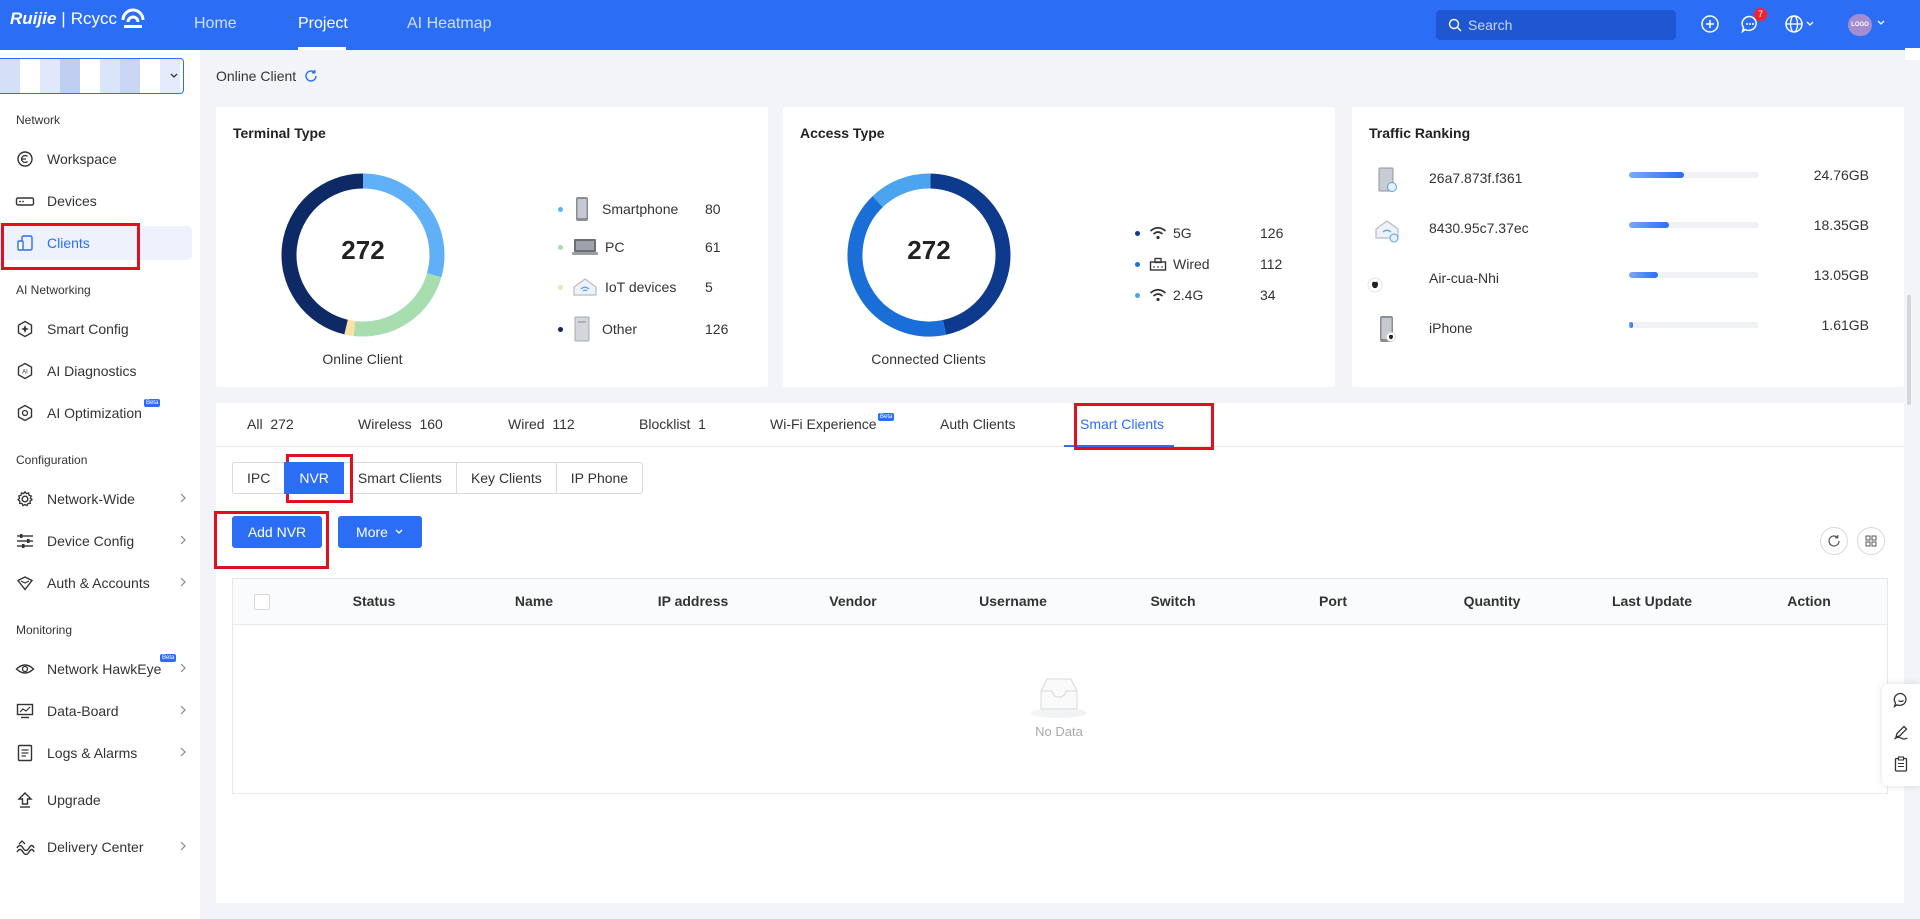 The height and width of the screenshot is (919, 1920). Describe the element at coordinates (25, 847) in the screenshot. I see `delivery-icon` at that location.